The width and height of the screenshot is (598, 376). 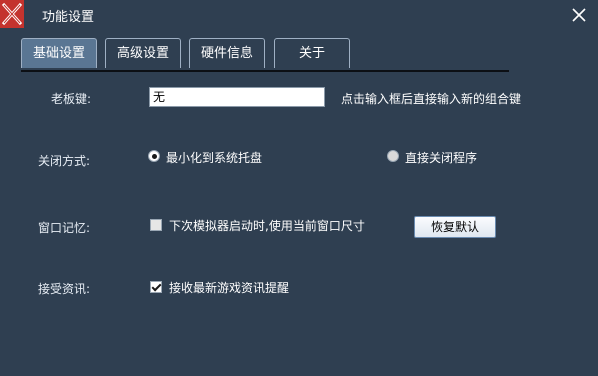 I want to click on news-checkbox-label: 接收最新游戏资讯提醒, so click(x=229, y=287).